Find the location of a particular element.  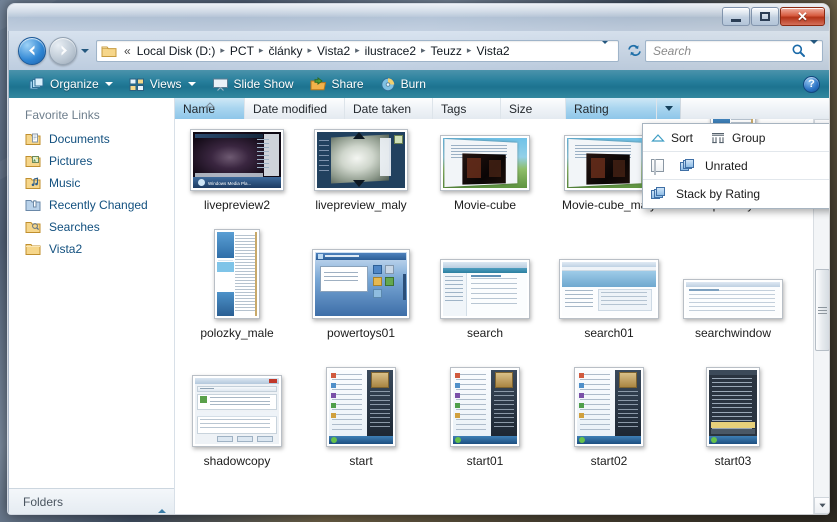

sidebar-item-vista2: Vista2 is located at coordinates (91, 249).